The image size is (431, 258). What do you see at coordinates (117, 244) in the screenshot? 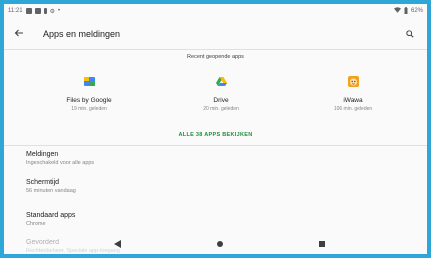
I see `nav-back-icon` at bounding box center [117, 244].